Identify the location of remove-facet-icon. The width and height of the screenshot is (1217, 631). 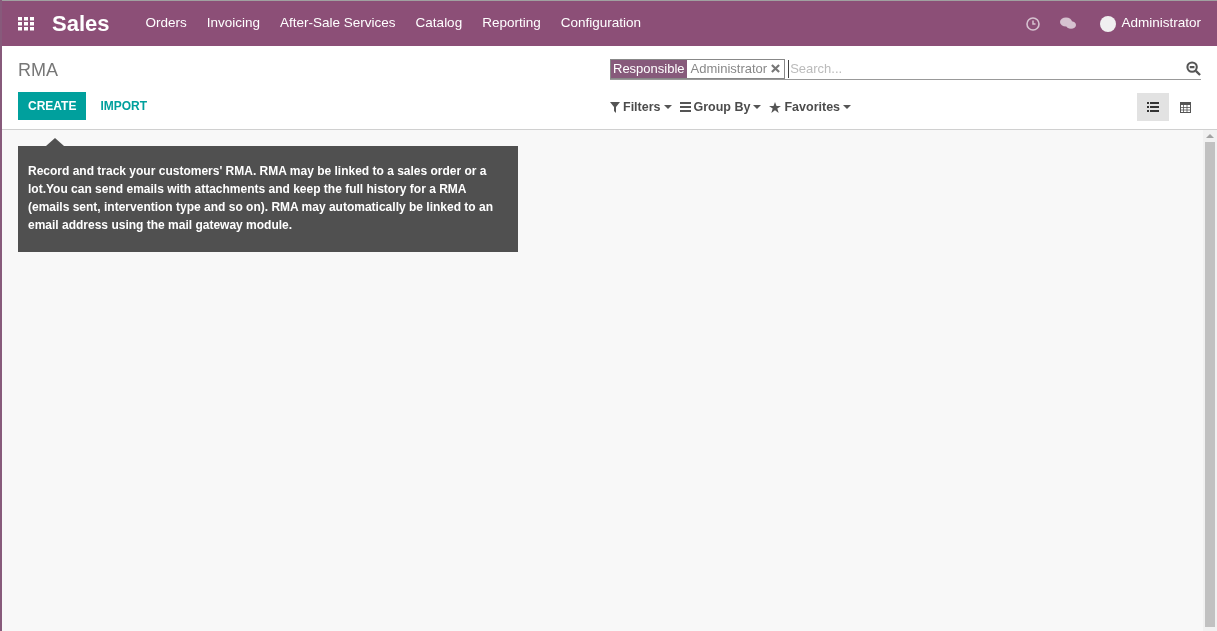
(776, 68).